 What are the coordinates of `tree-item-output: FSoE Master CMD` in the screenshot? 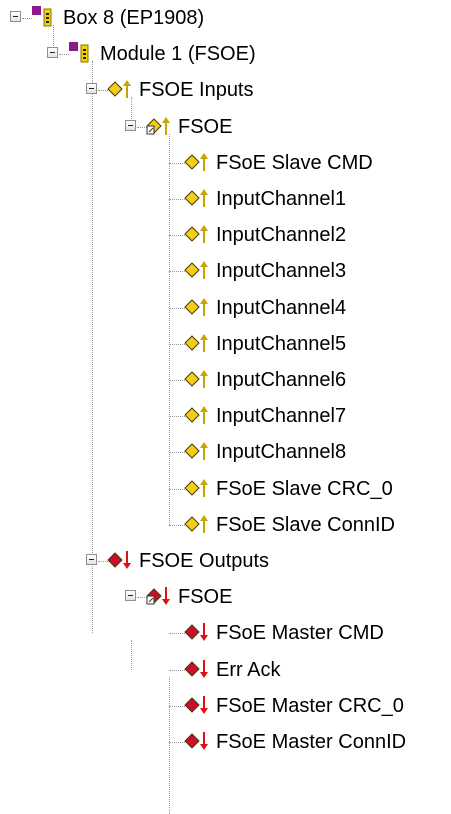 It's located at (225, 633).